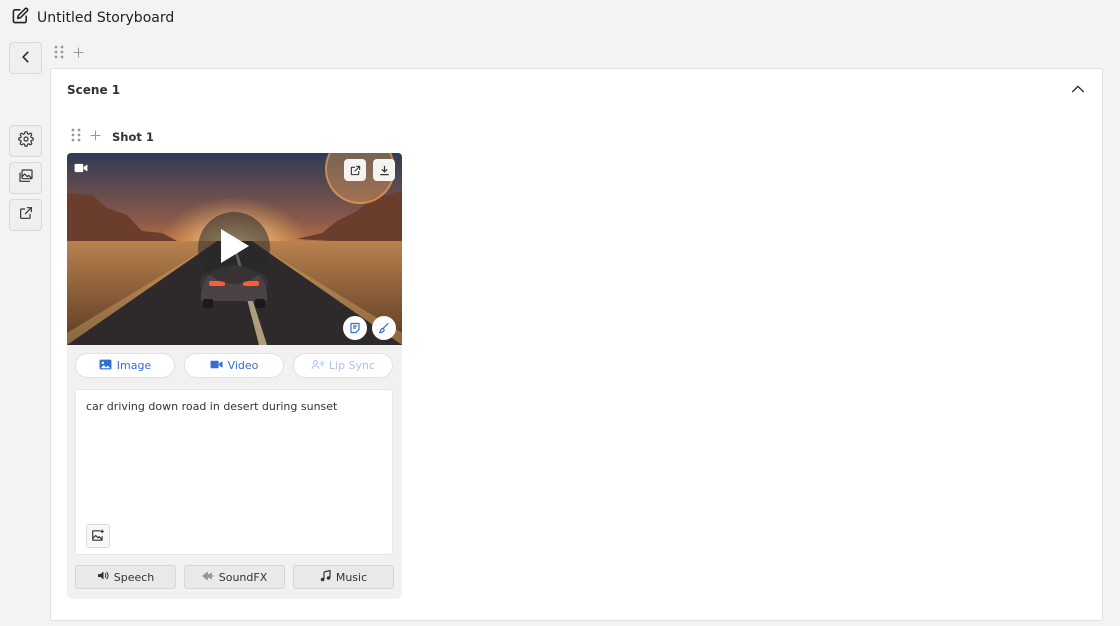 This screenshot has height=626, width=1120. I want to click on scene-title: Scene 1, so click(94, 90).